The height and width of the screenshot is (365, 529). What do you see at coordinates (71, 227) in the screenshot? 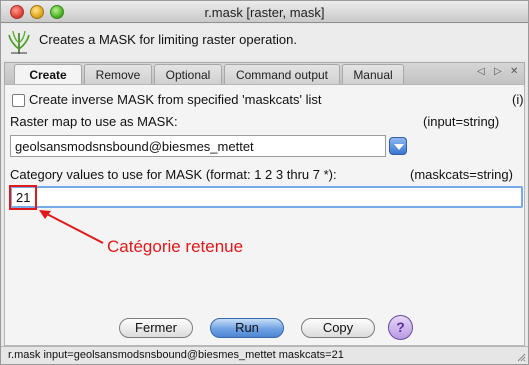
I see `annotation-arrow-icon` at bounding box center [71, 227].